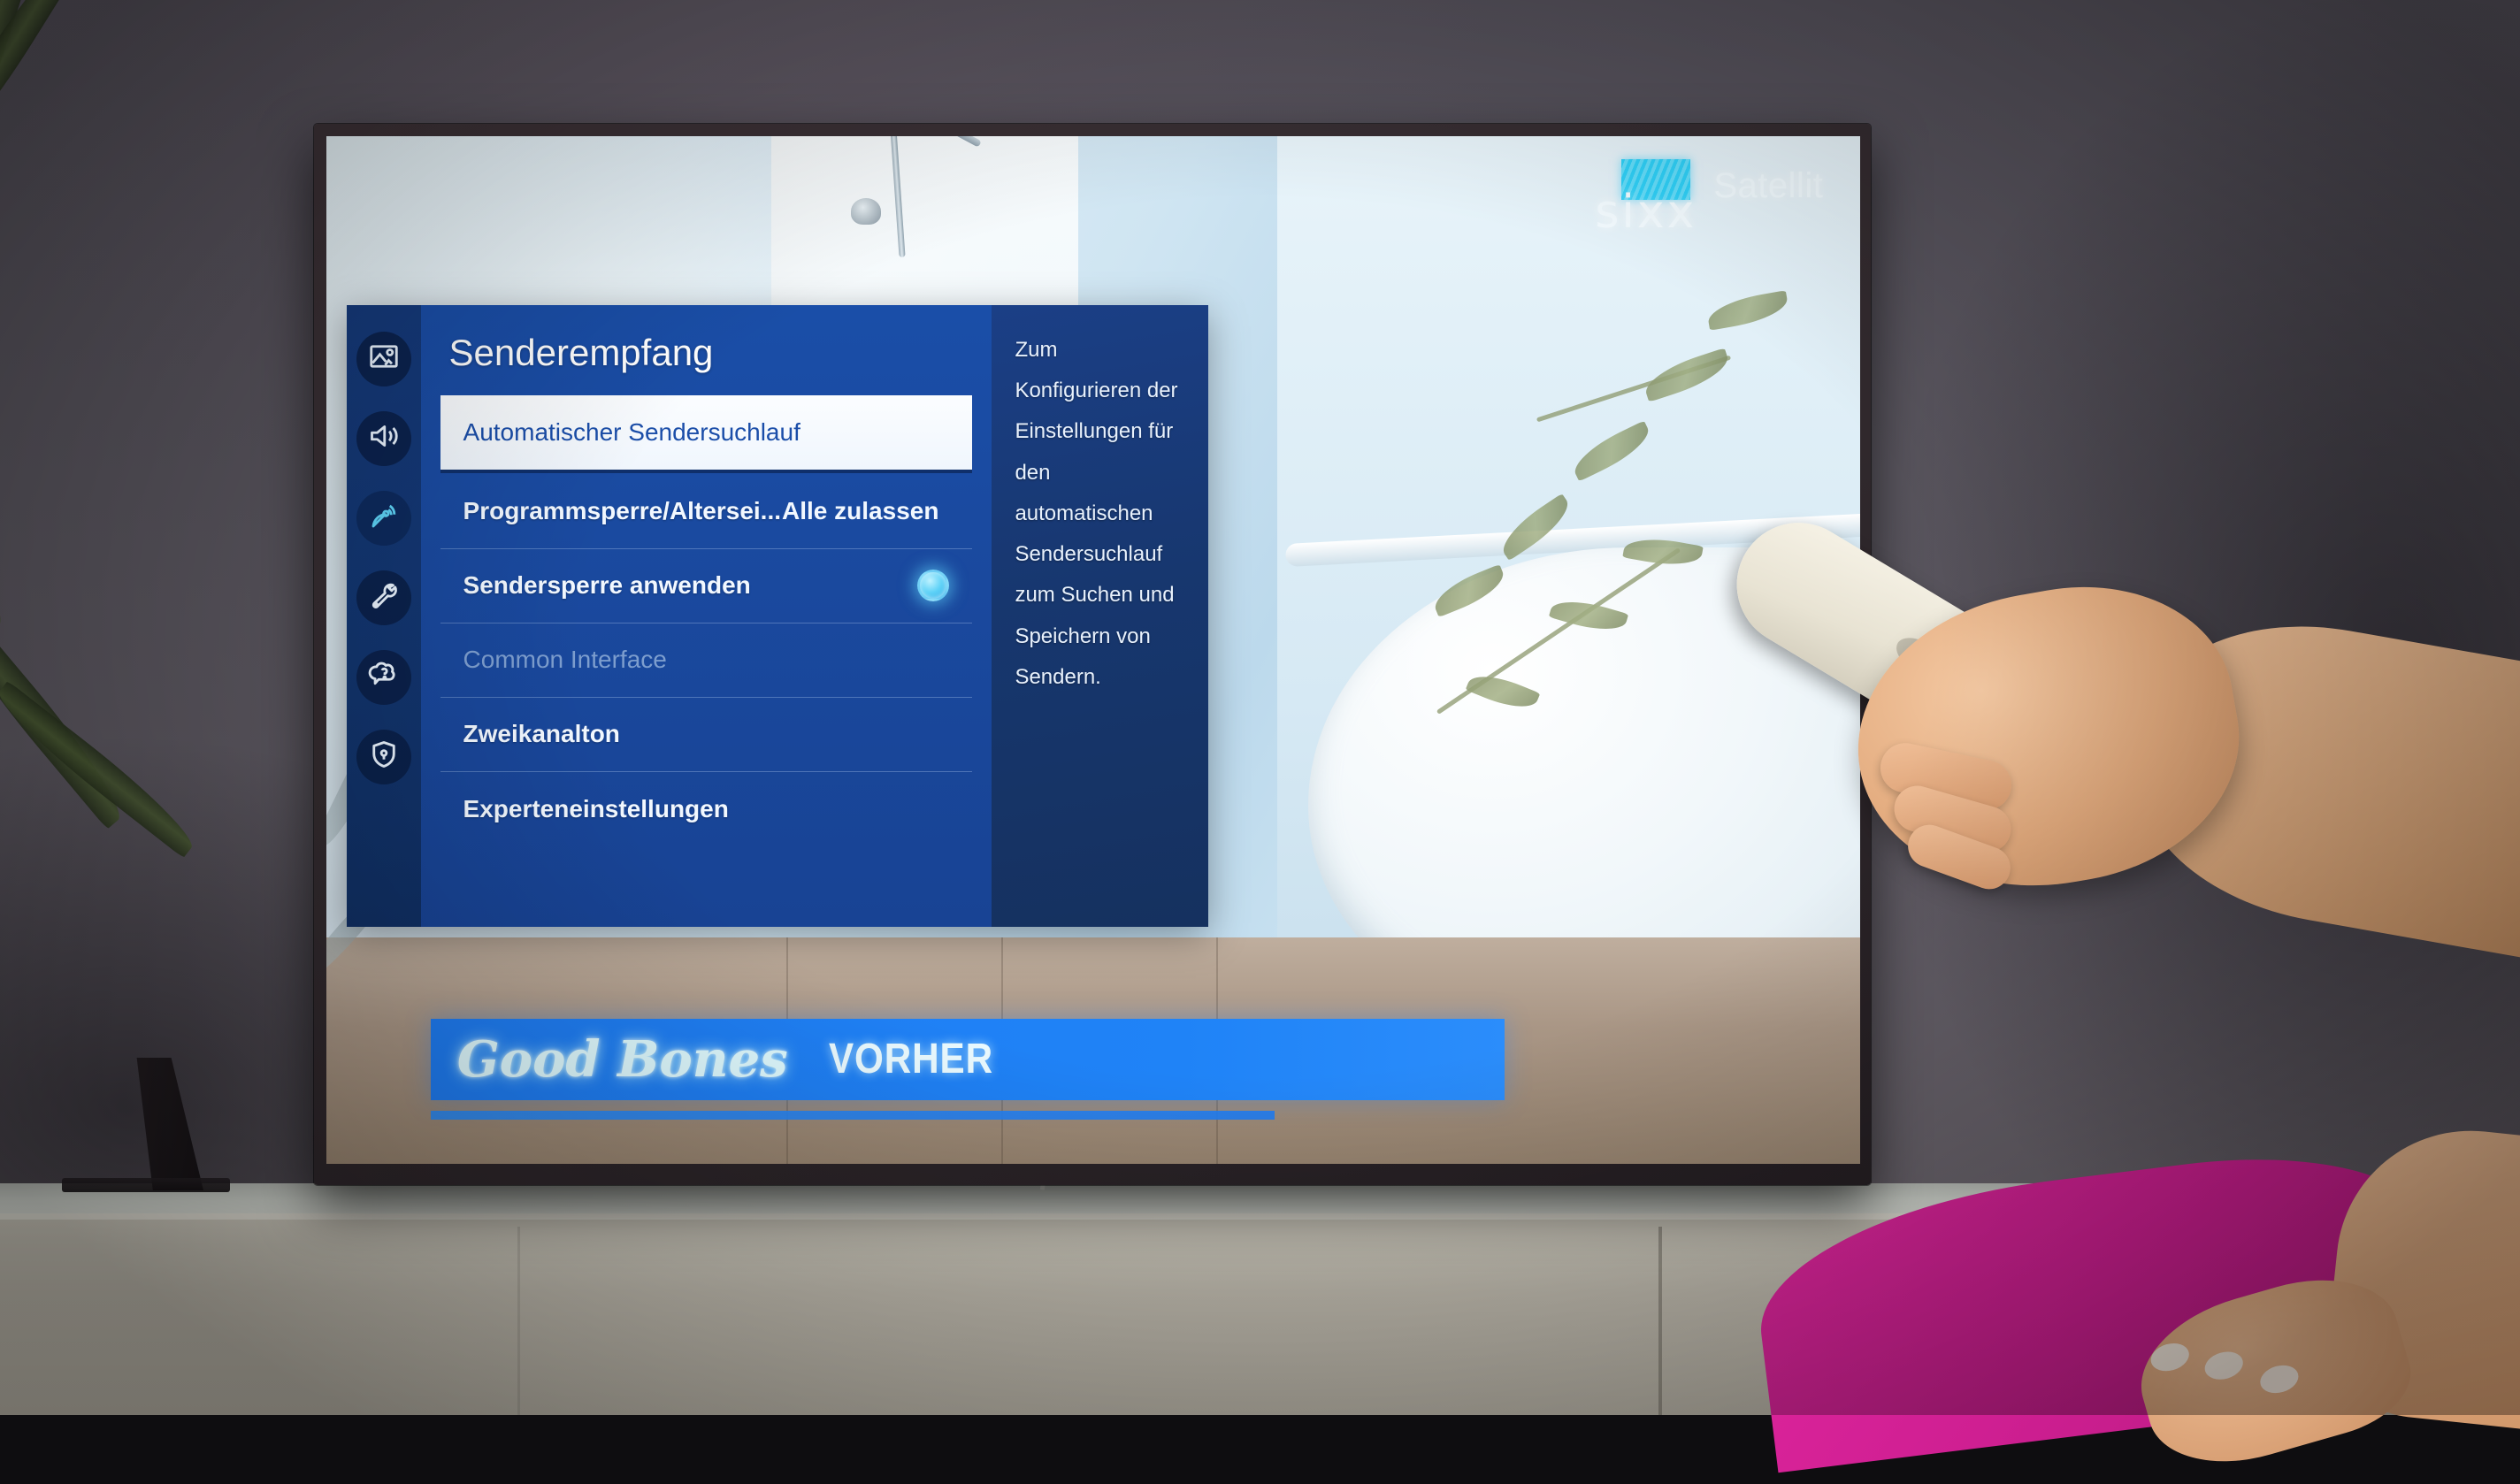  Describe the element at coordinates (933, 585) in the screenshot. I see `channel-lock-toggle` at that location.